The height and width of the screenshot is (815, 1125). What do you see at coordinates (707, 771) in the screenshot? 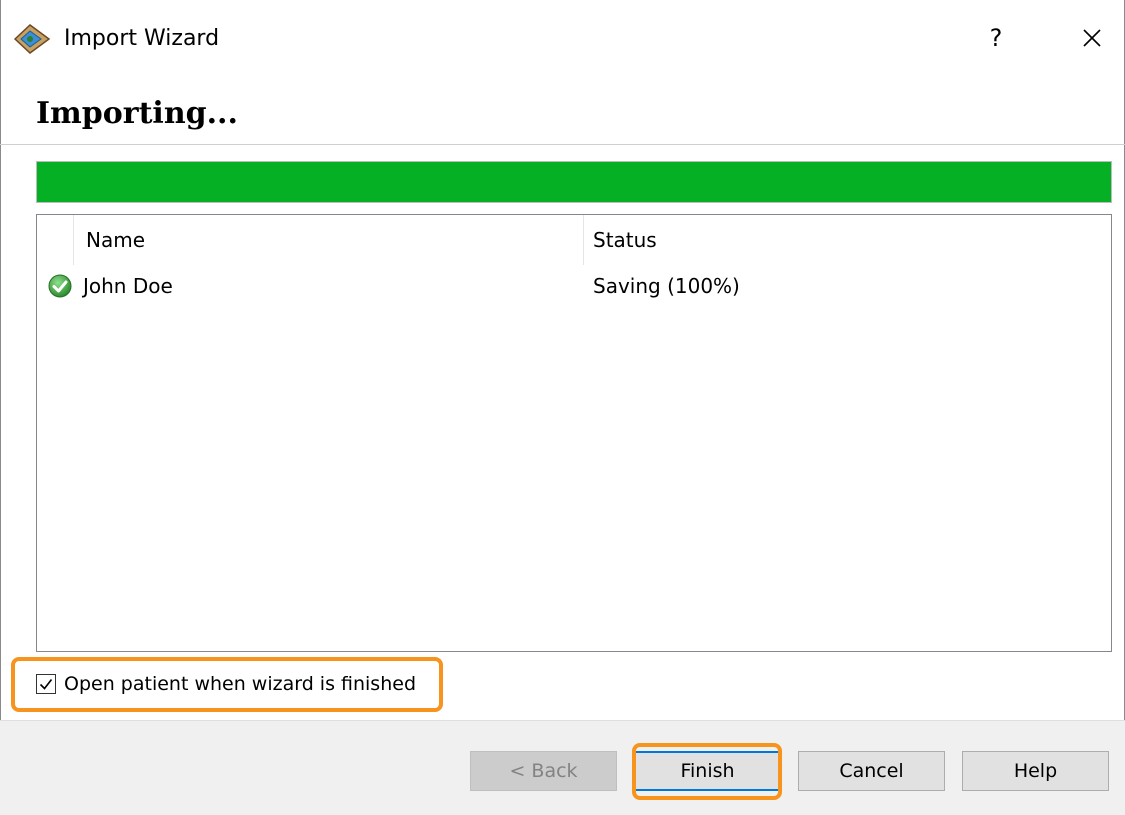
I see `finish-button: Finish` at bounding box center [707, 771].